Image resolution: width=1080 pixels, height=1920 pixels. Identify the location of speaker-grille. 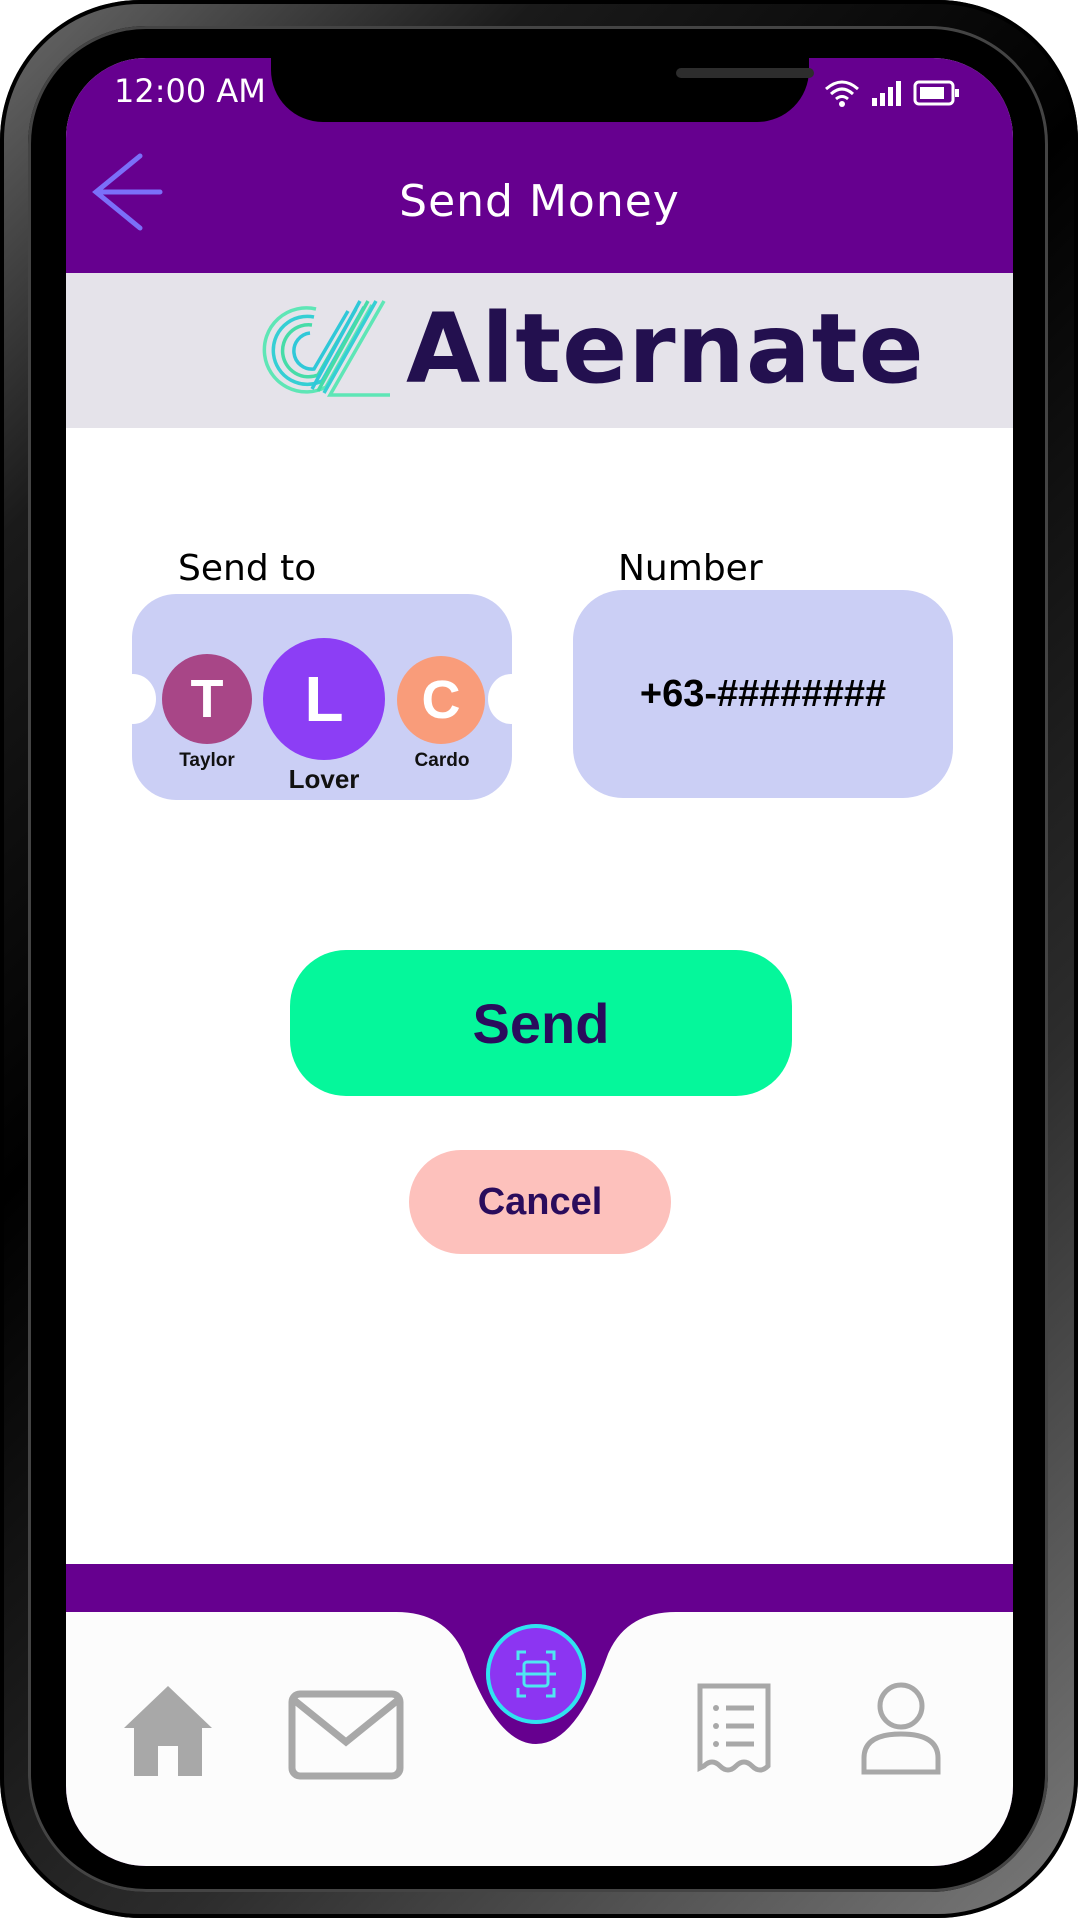
(745, 73).